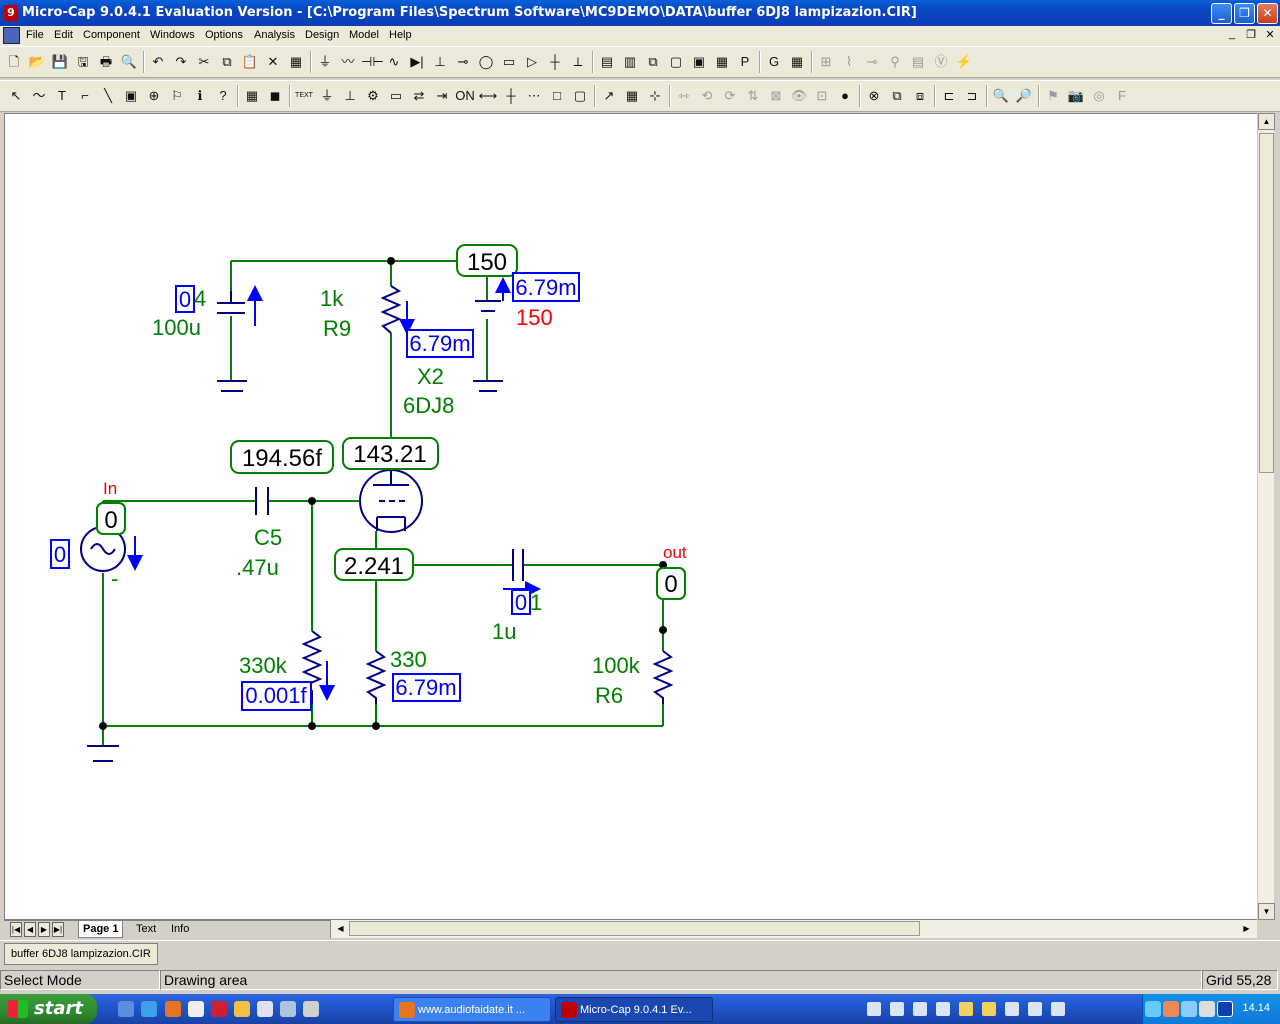 The width and height of the screenshot is (1280, 1024). I want to click on save-ql-icon, so click(219, 1009).